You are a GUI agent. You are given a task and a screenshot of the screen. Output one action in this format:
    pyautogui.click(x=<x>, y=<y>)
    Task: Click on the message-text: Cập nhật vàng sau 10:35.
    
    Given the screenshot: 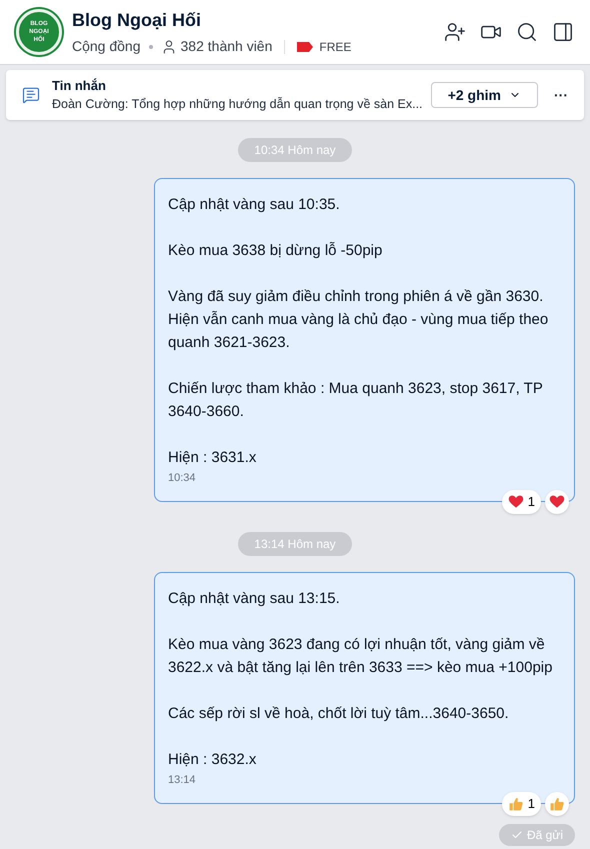 What is the action you would take?
    pyautogui.click(x=254, y=205)
    